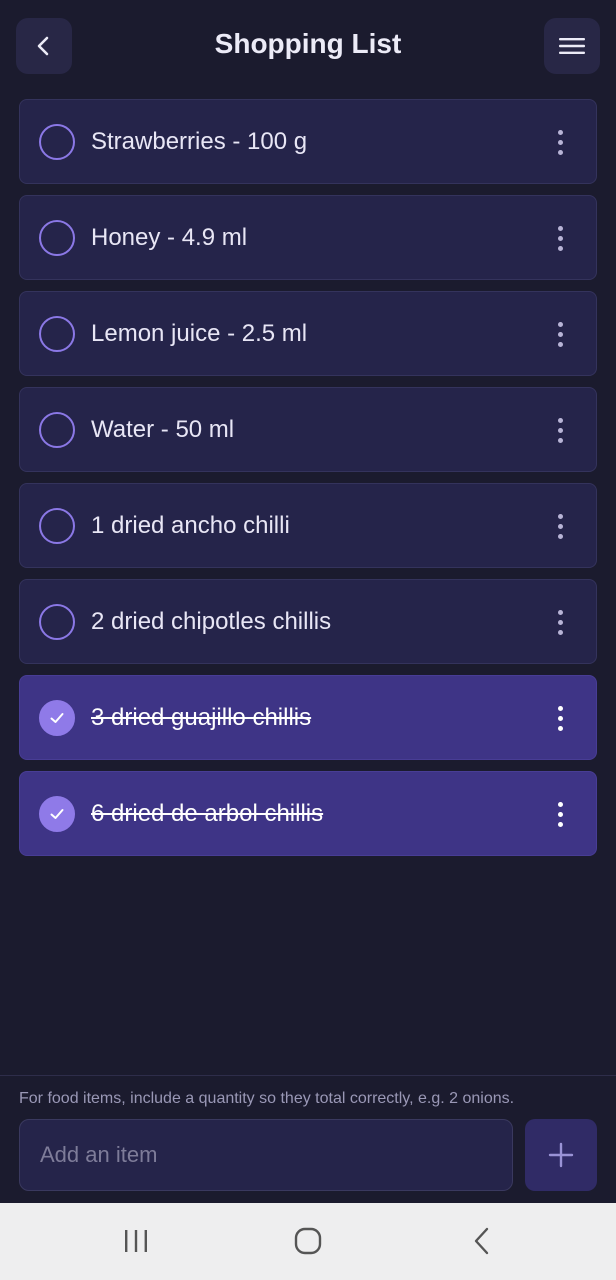 Image resolution: width=616 pixels, height=1280 pixels. What do you see at coordinates (201, 717) in the screenshot?
I see `item-label: 3 dried guajillo chillis` at bounding box center [201, 717].